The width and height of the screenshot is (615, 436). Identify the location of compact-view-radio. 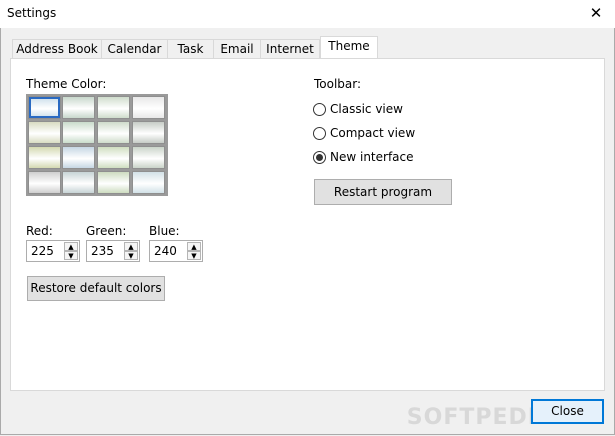
(319, 133).